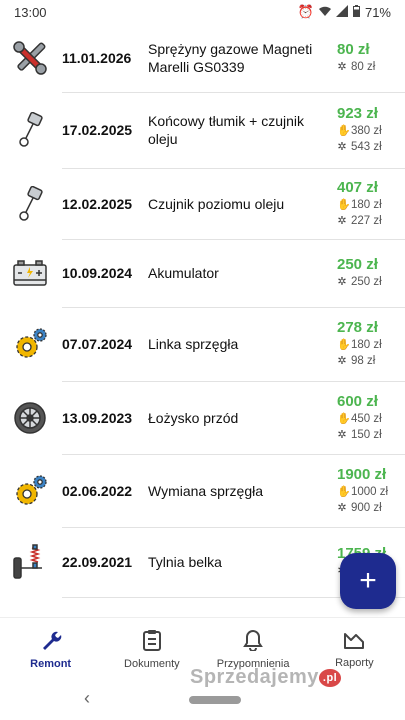 Image resolution: width=405 pixels, height=720 pixels. I want to click on cost-block: 923 zł ✋ 380 zł ✲ 543 zł, so click(371, 130).